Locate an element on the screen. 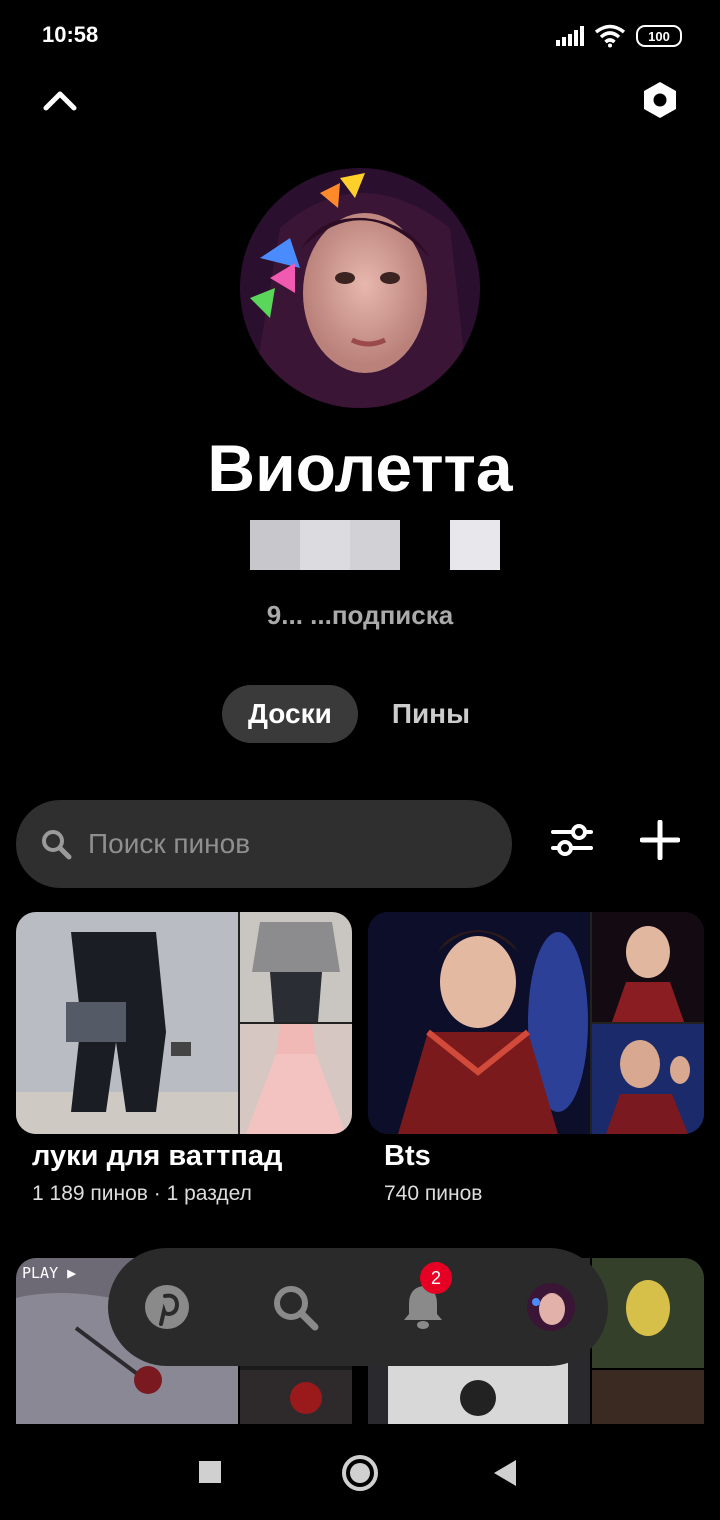 Image resolution: width=720 pixels, height=1520 pixels. collapse-button is located at coordinates (60, 100).